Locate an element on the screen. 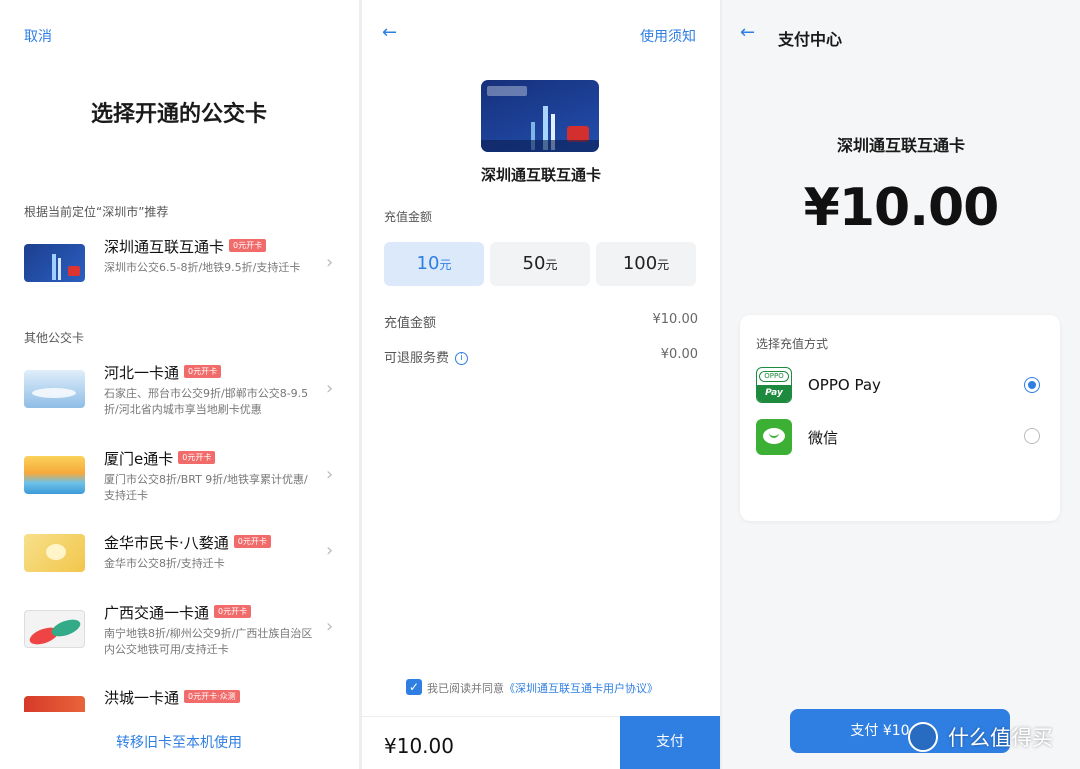  radio-unselected is located at coordinates (1032, 436).